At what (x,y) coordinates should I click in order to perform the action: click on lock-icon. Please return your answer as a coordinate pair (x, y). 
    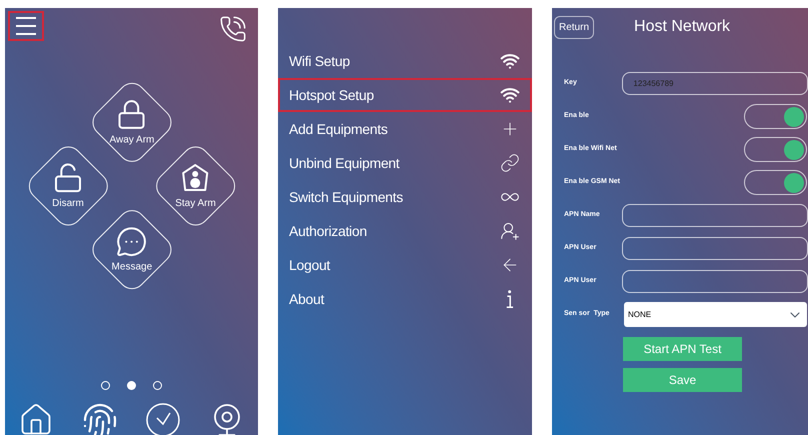
    Looking at the image, I should click on (132, 114).